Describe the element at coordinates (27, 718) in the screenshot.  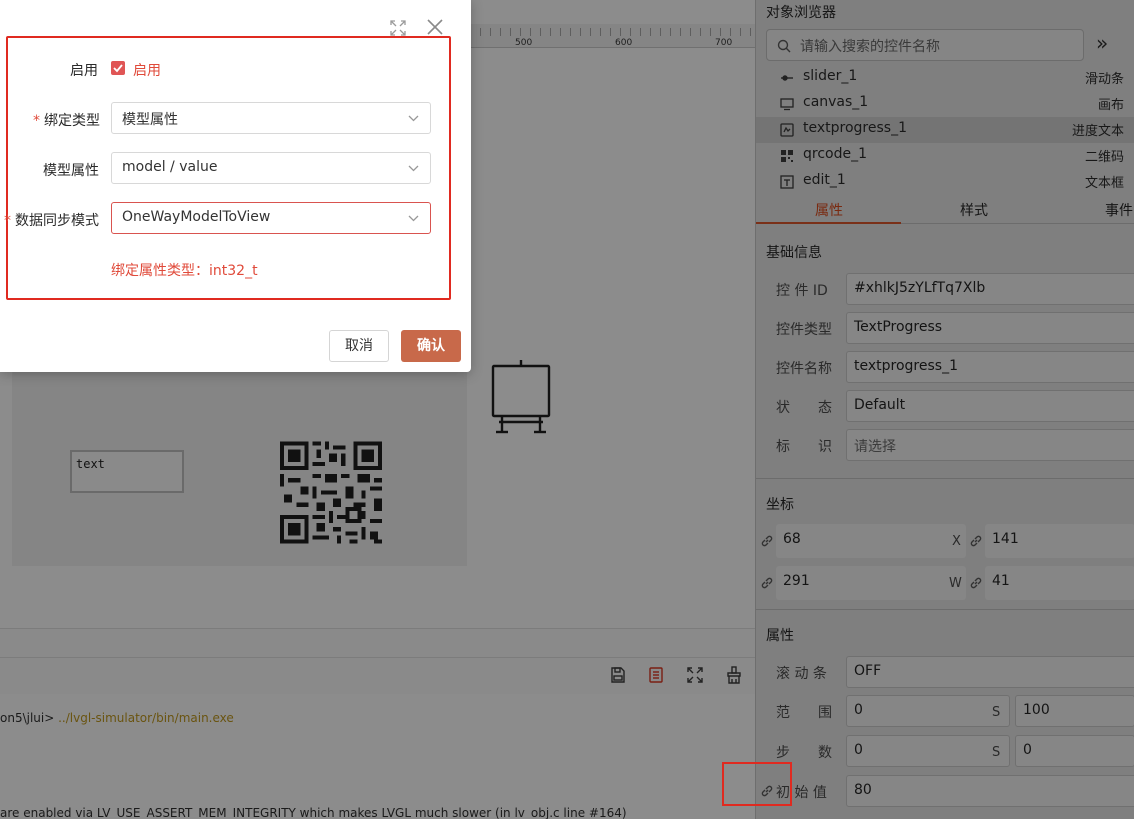
I see `console-prompt: on5\jlui>` at that location.